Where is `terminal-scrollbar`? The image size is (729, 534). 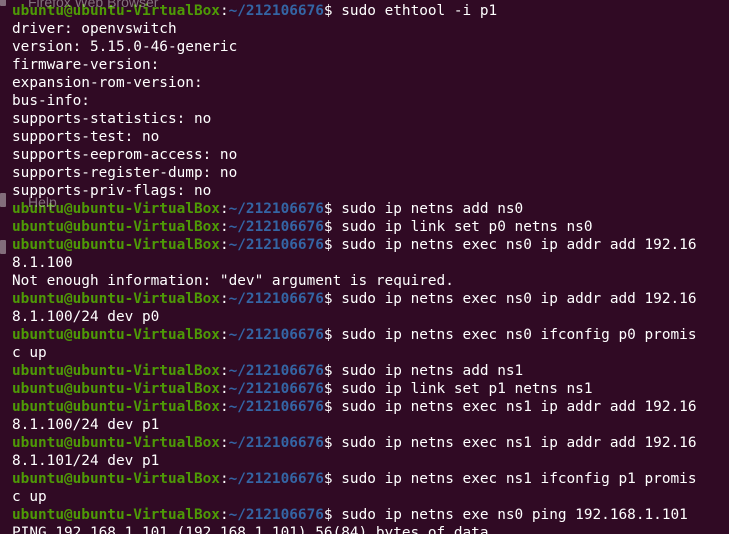
terminal-scrollbar is located at coordinates (726, 267).